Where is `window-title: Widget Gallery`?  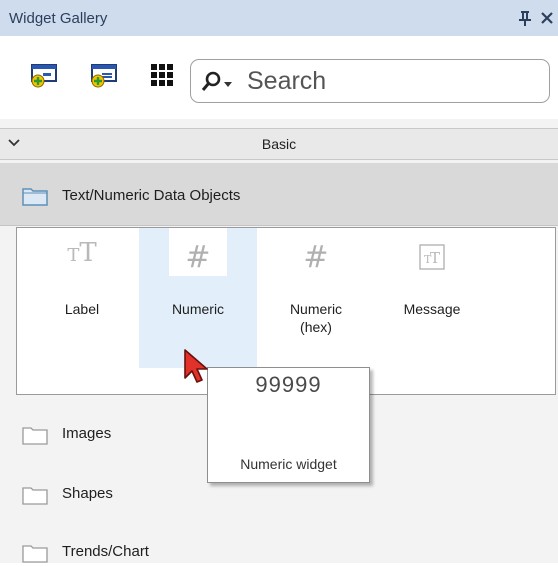
window-title: Widget Gallery is located at coordinates (58, 18).